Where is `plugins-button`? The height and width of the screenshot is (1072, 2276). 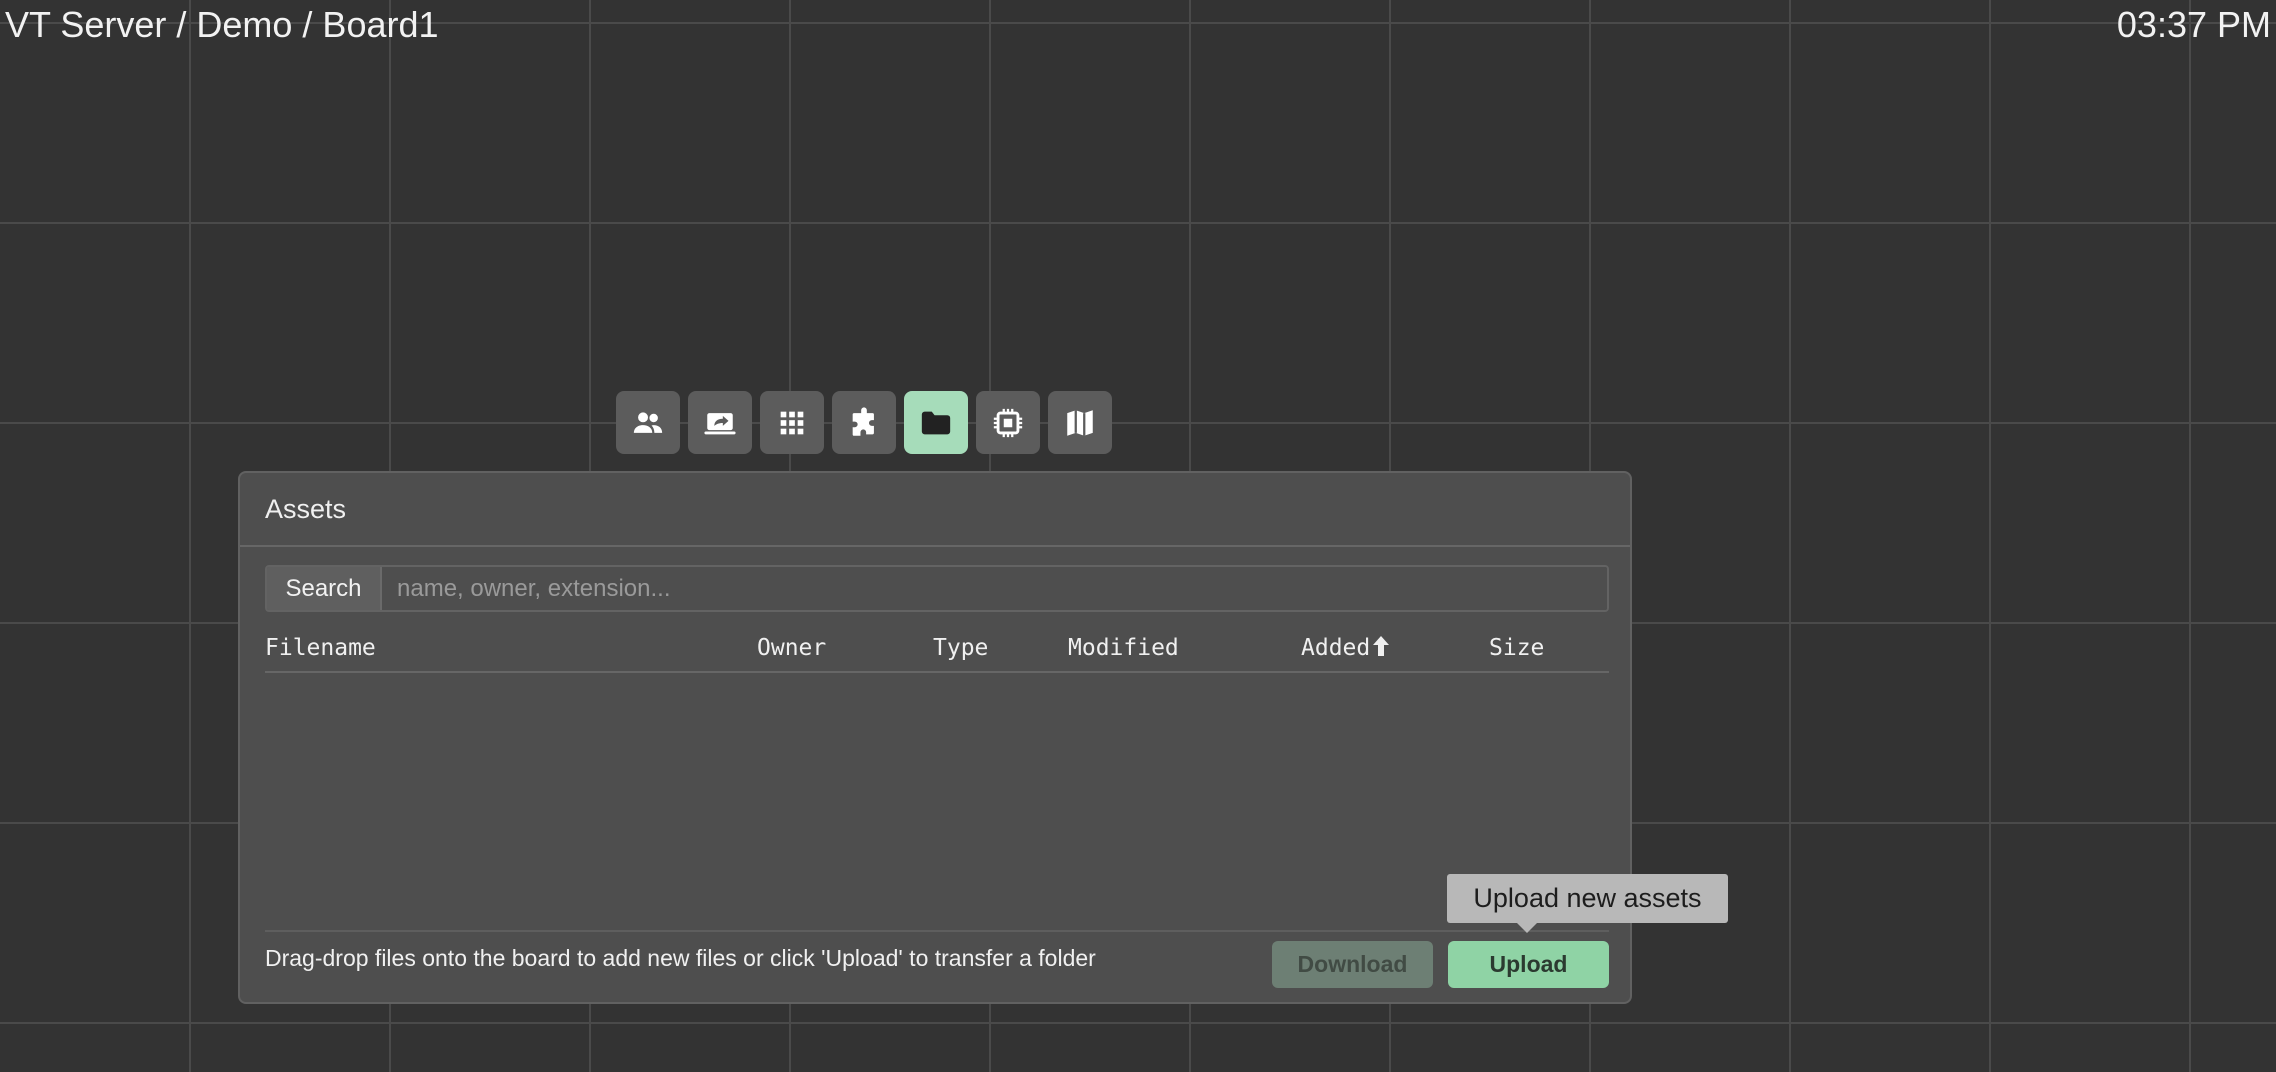 plugins-button is located at coordinates (864, 422).